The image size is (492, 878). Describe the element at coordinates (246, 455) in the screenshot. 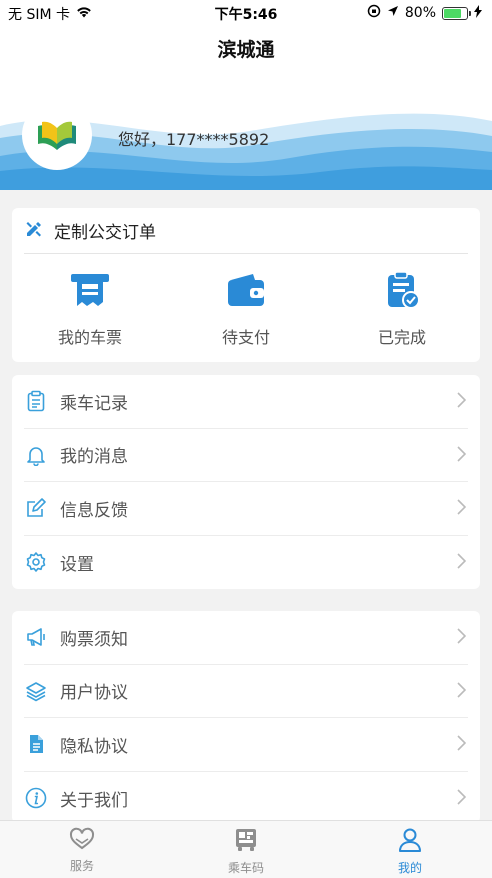

I see `menu-item-my-messages: 我的消息` at that location.